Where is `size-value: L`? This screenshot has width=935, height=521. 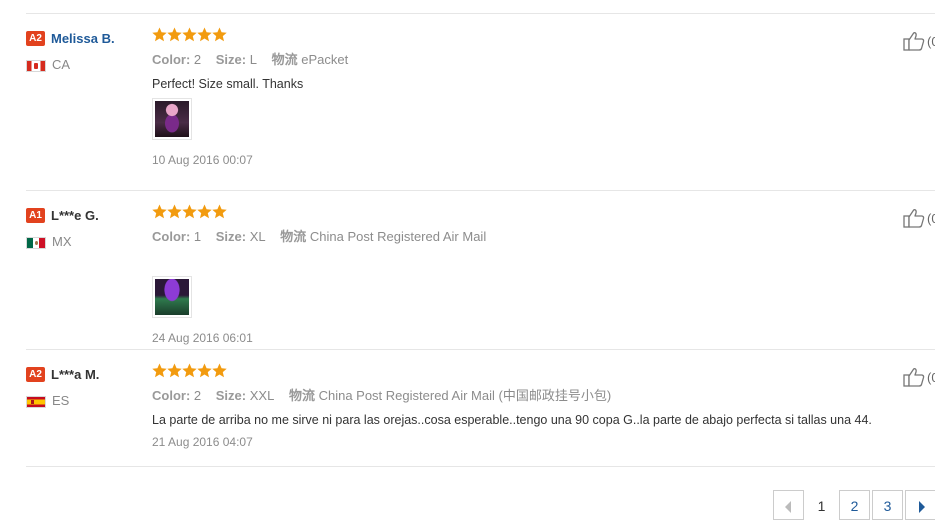 size-value: L is located at coordinates (253, 59).